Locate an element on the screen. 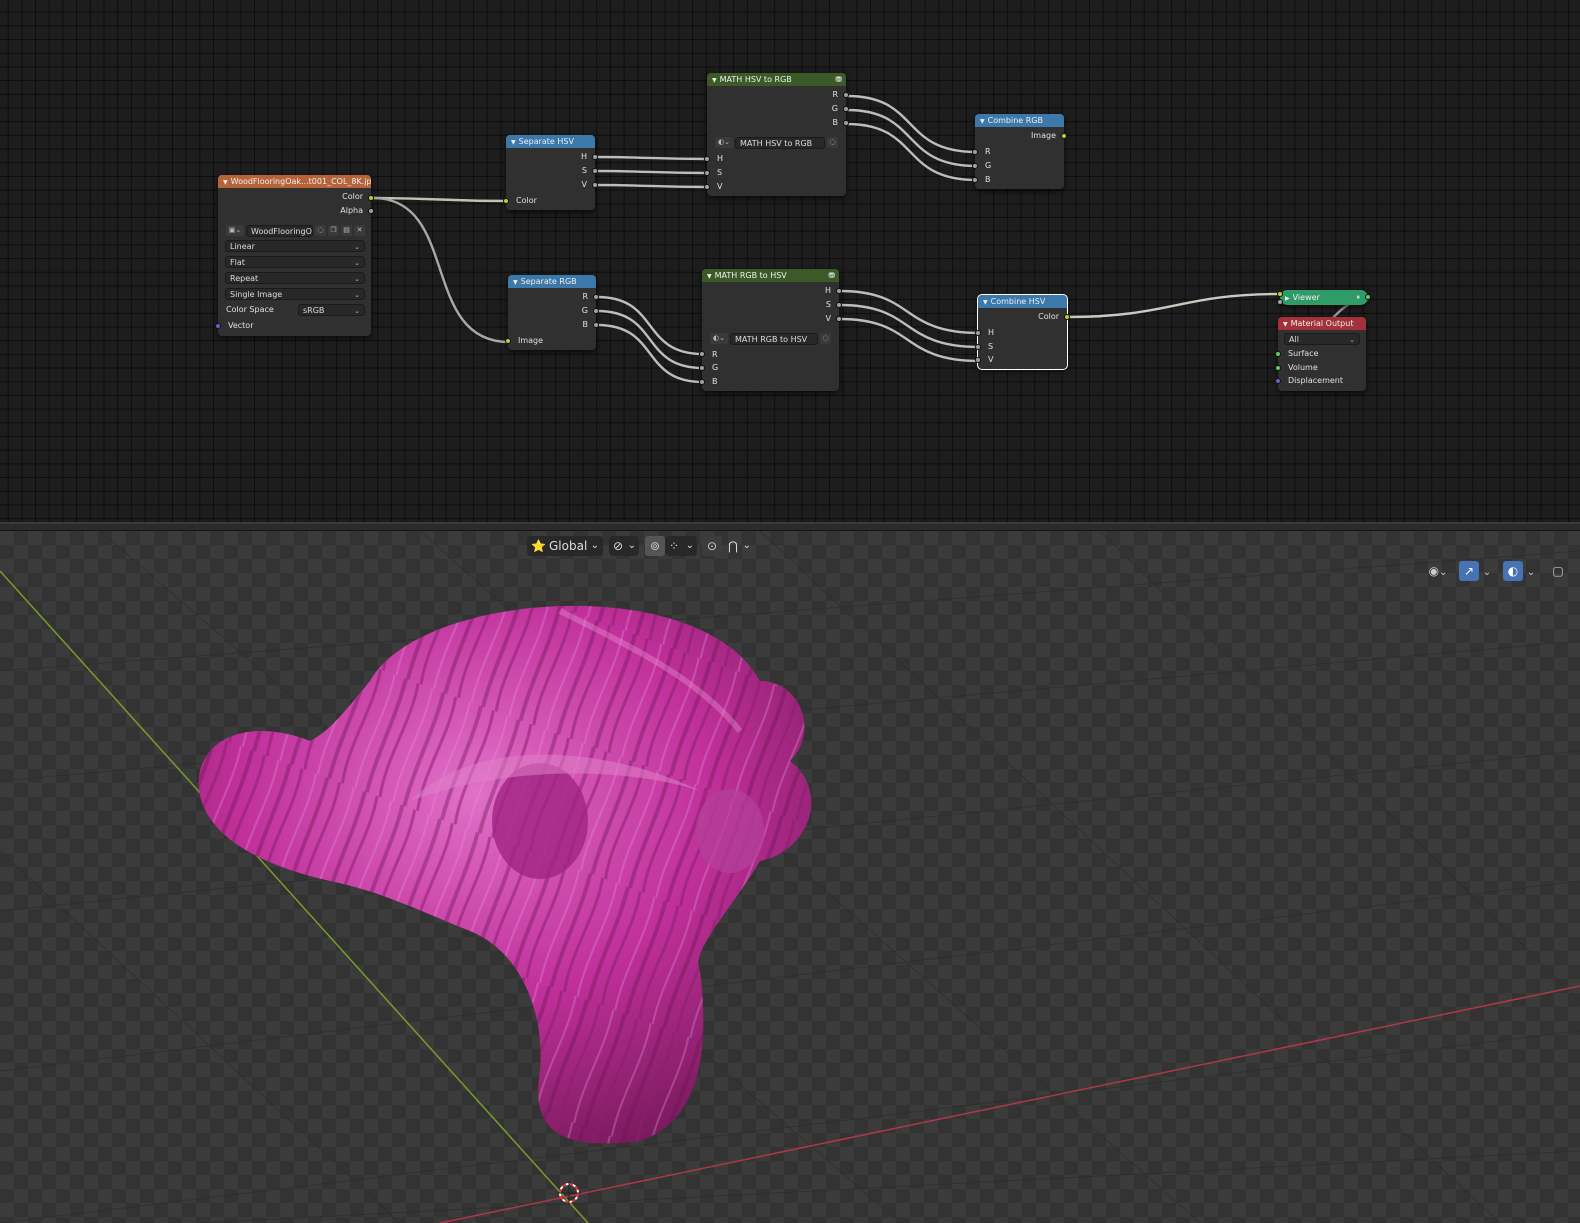 Image resolution: width=1580 pixels, height=1223 pixels. color-space-select: sRGB ⌄ is located at coordinates (331, 310).